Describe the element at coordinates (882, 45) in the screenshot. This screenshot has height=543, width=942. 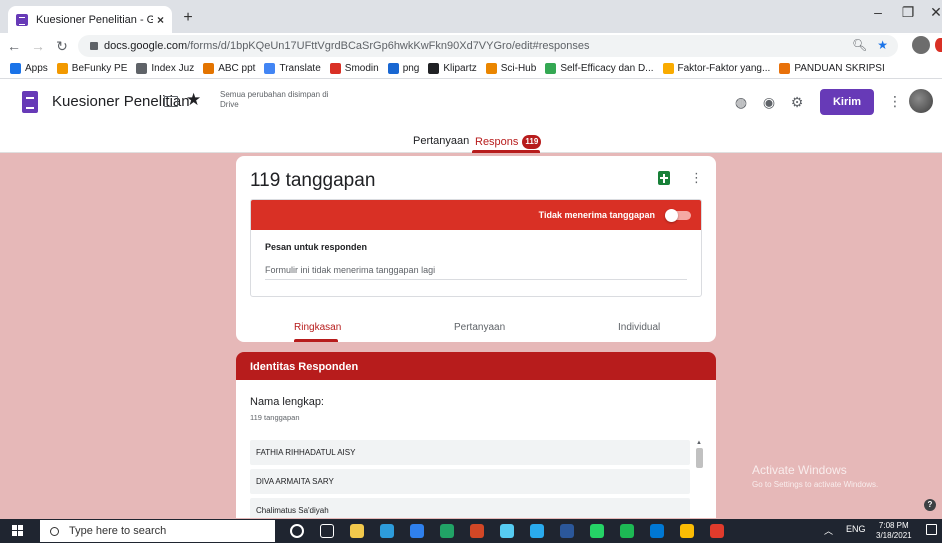
I see `bookmark-star-icon: ★` at that location.